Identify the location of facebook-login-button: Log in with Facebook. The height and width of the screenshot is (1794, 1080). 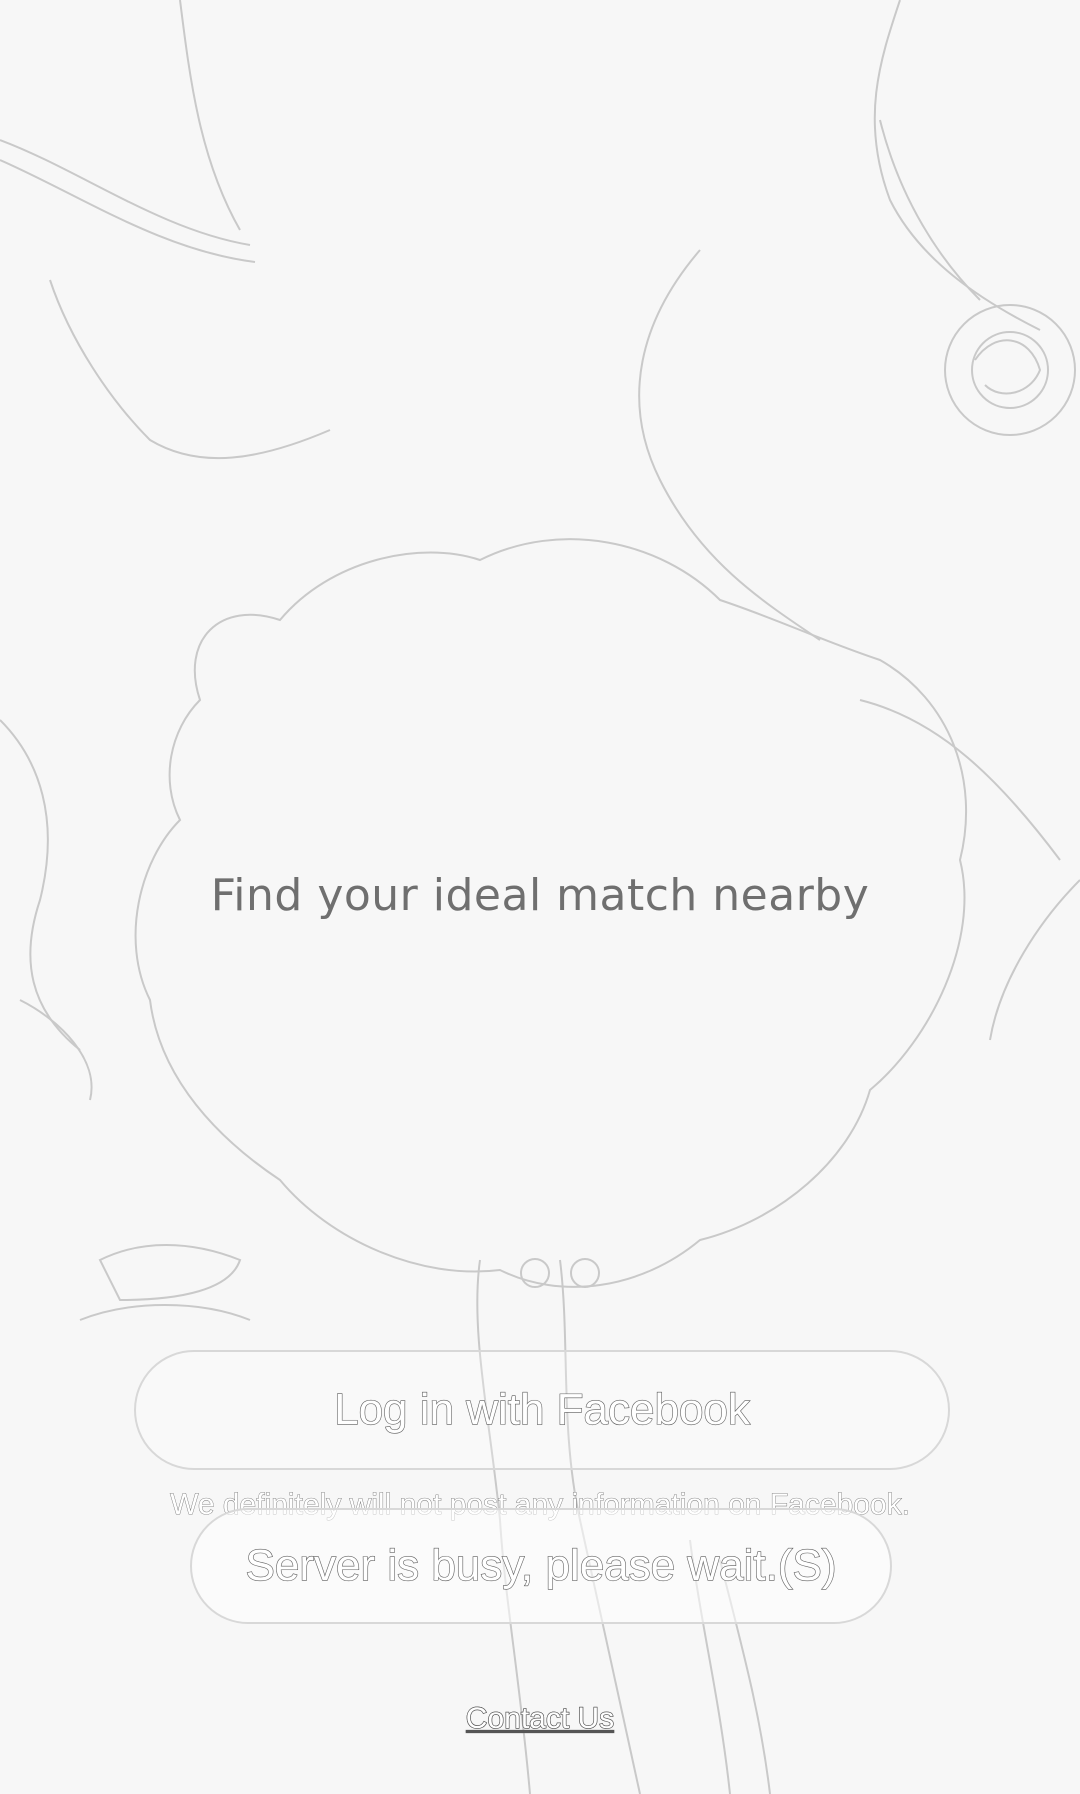
(542, 1410).